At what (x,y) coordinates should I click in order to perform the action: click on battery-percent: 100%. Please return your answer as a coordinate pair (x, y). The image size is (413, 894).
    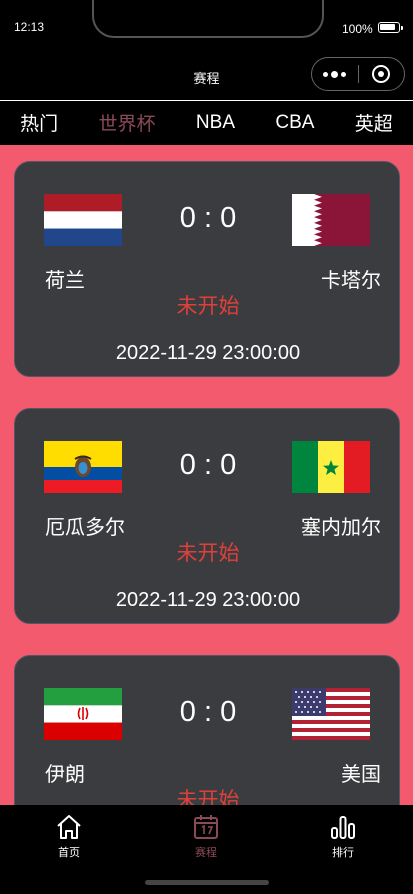
    Looking at the image, I should click on (357, 29).